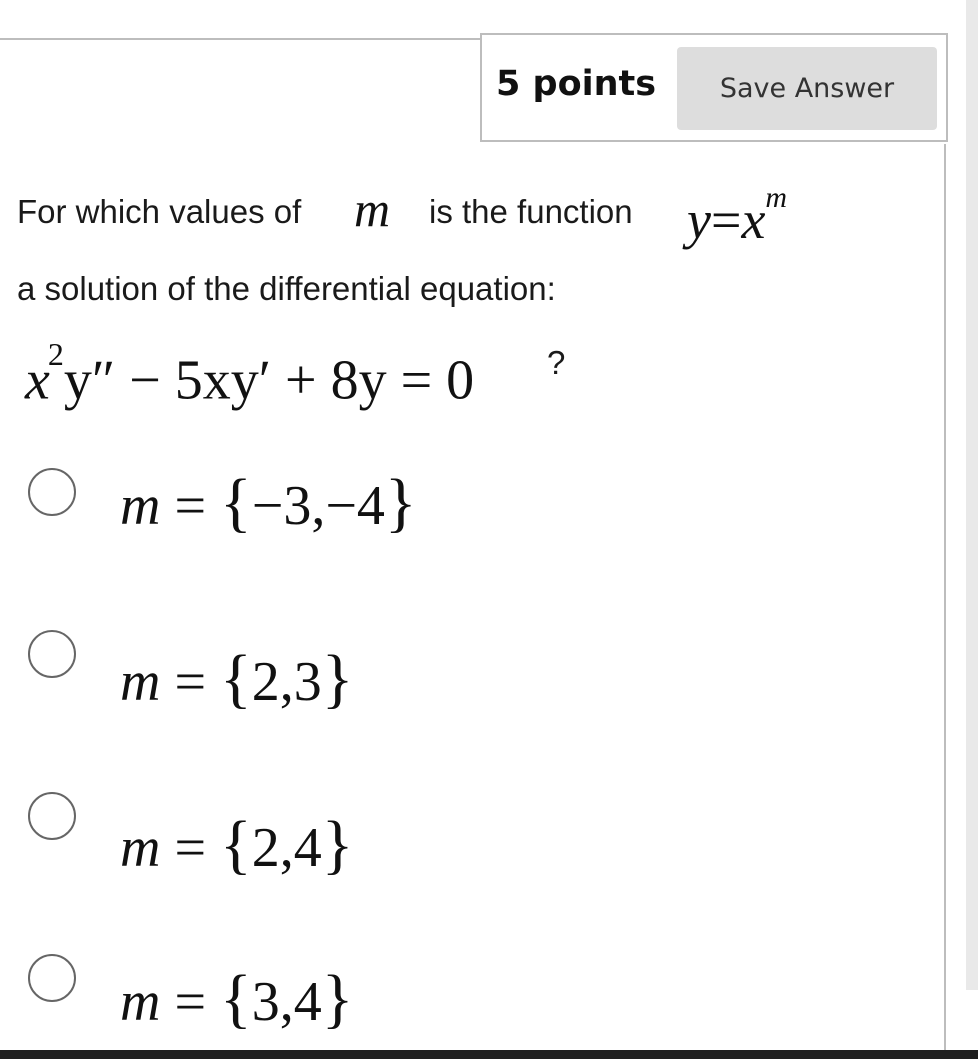  I want to click on function-expression: y=xm, so click(737, 215).